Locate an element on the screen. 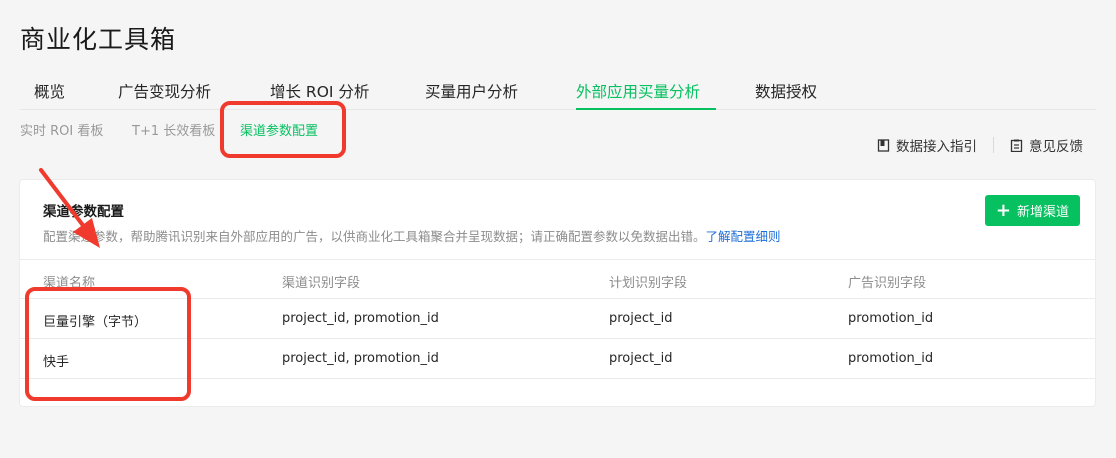 This screenshot has width=1116, height=458. tab-user-acquisition: 买量用户分析 is located at coordinates (471, 91).